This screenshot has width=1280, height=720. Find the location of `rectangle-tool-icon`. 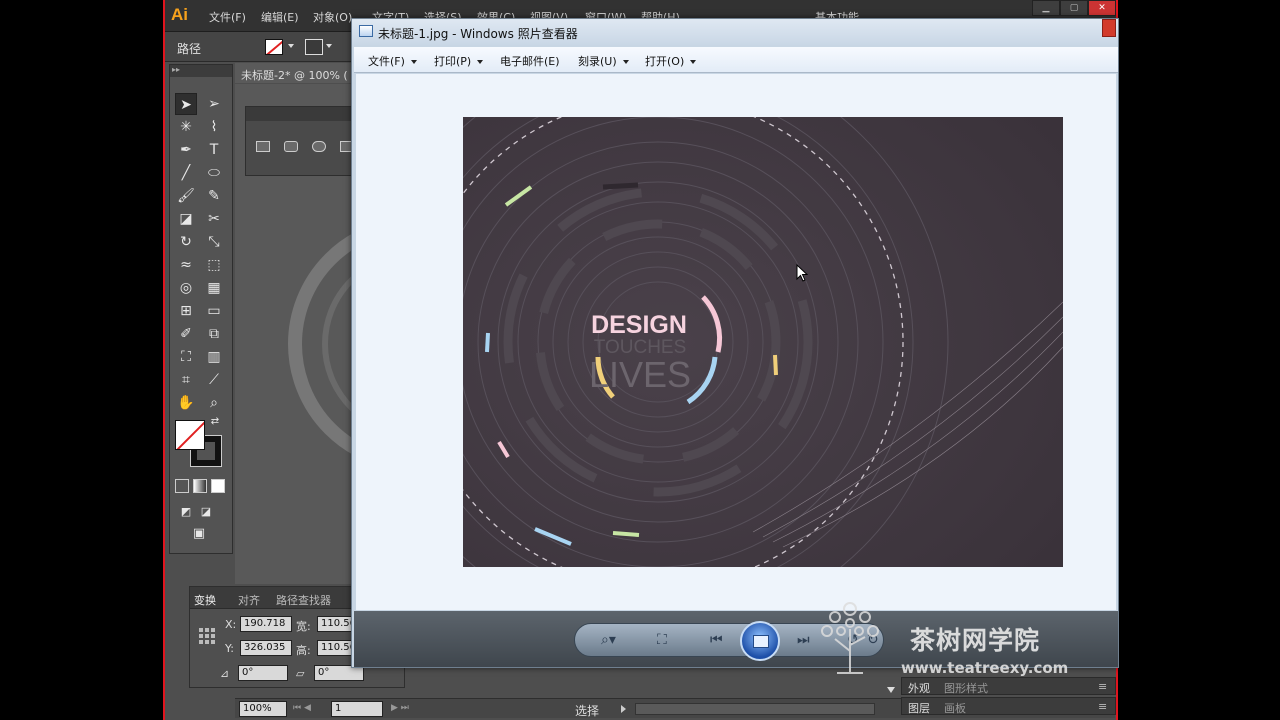

rectangle-tool-icon is located at coordinates (263, 146).